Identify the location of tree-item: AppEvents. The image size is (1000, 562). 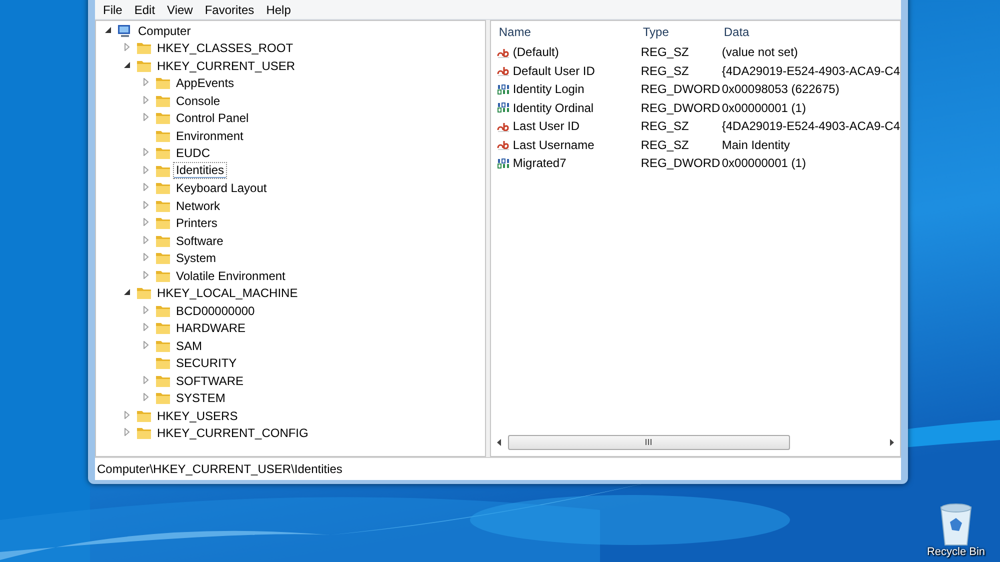
(205, 83).